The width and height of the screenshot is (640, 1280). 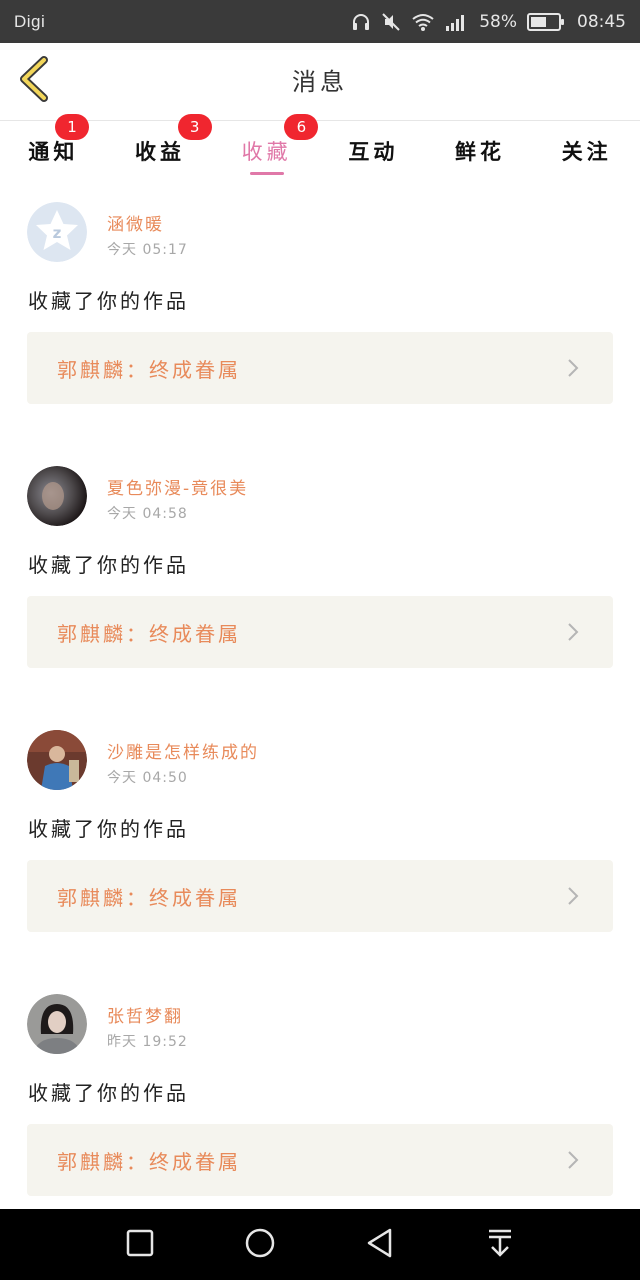 I want to click on tab-follows: 关注, so click(x=586, y=151).